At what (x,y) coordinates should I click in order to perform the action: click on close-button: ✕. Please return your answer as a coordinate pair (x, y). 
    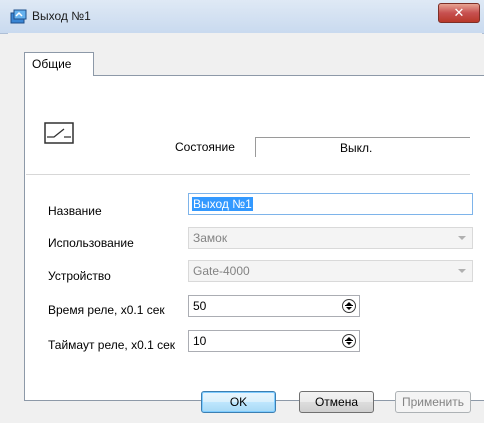
    Looking at the image, I should click on (459, 13).